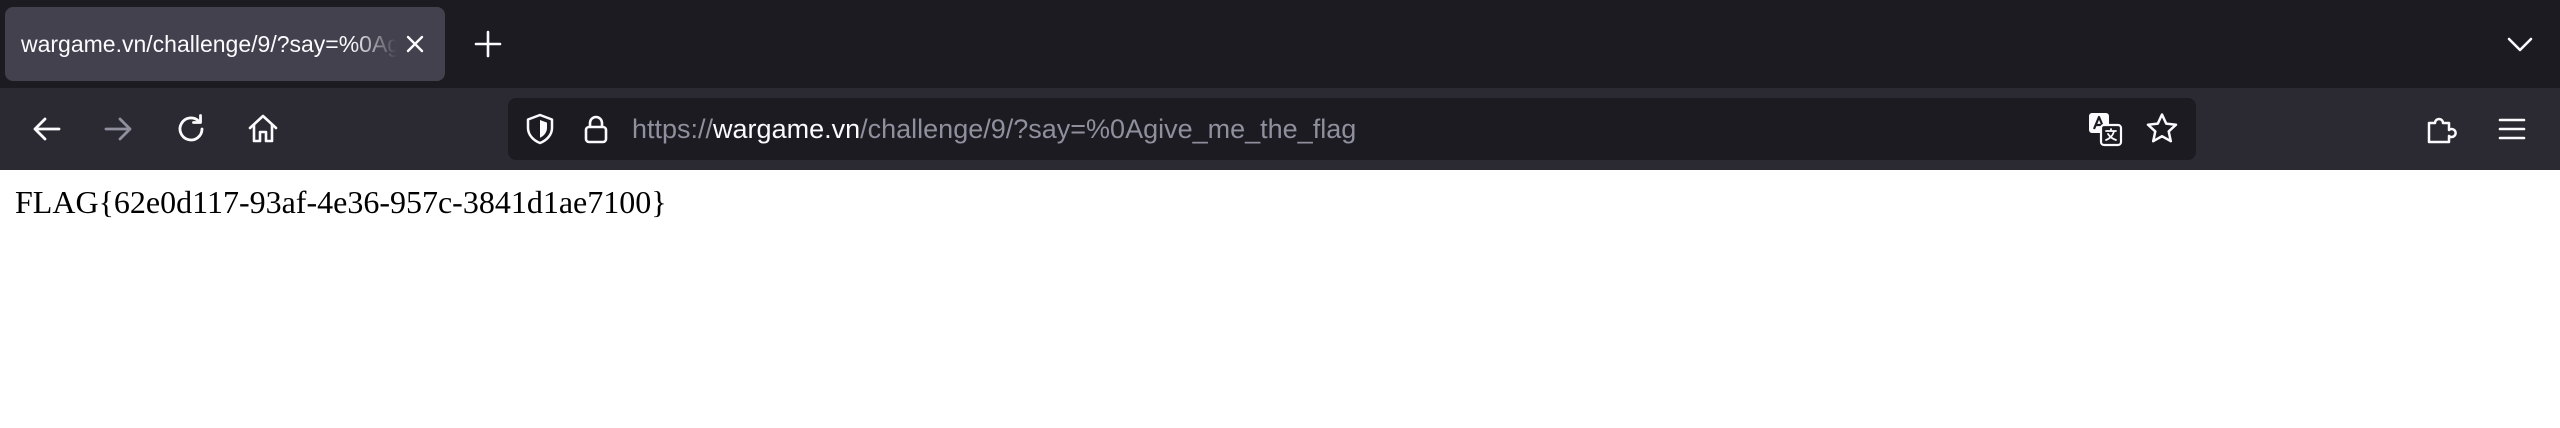 This screenshot has width=2560, height=428. Describe the element at coordinates (2440, 129) in the screenshot. I see `puzzle-icon` at that location.